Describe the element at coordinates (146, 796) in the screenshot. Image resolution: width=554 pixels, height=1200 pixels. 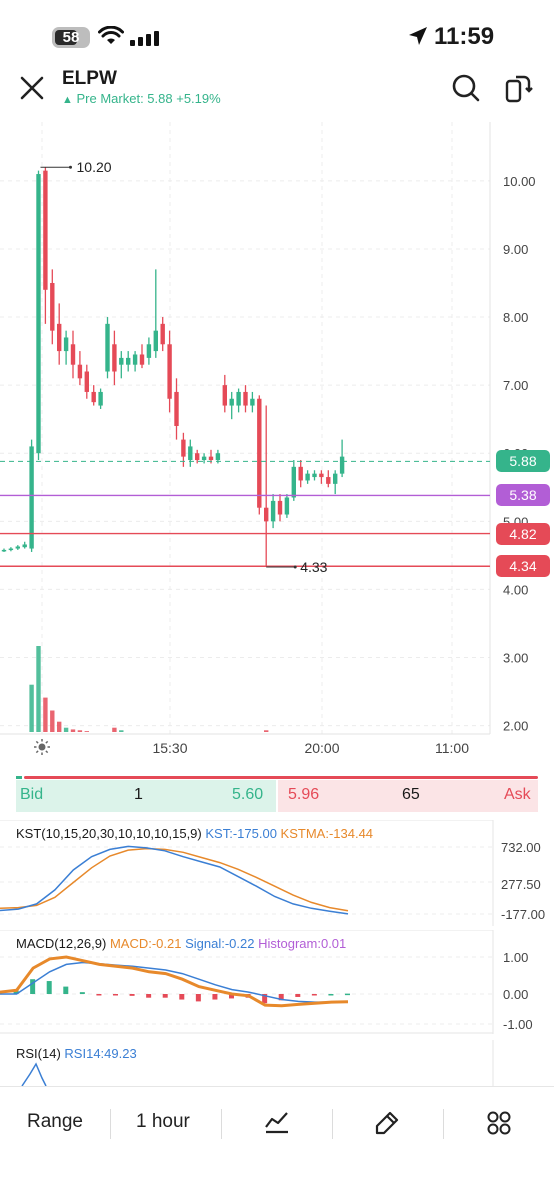
I see `bid-panel: Bid 1 5.60` at that location.